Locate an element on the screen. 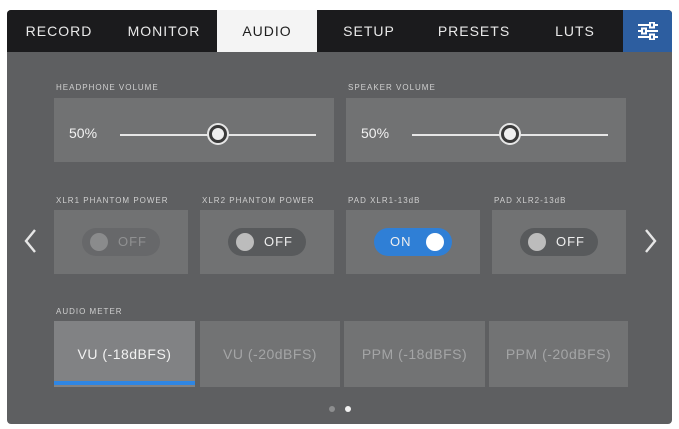  headphone-volume-knob is located at coordinates (218, 134).